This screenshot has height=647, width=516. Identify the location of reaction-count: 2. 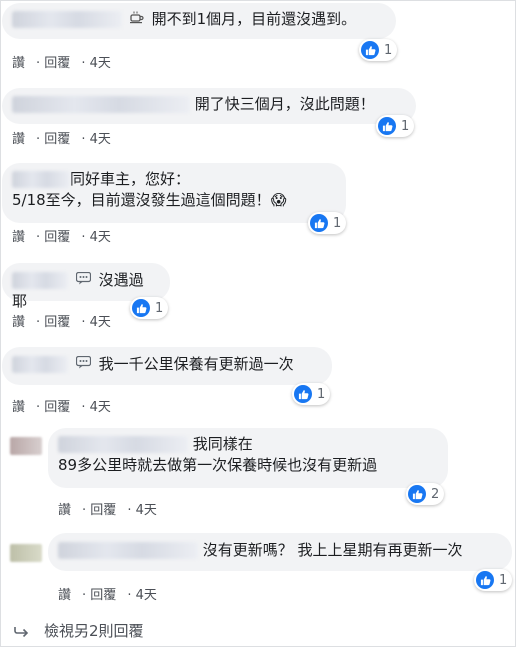
(425, 494).